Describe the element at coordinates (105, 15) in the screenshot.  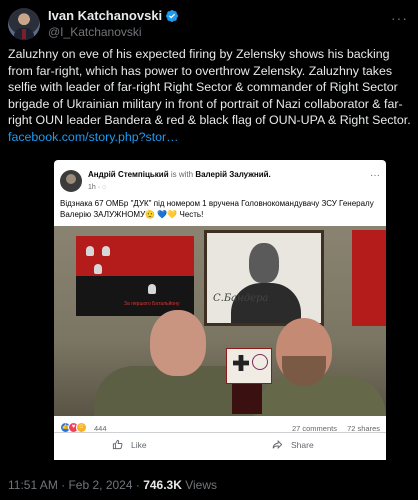
I see `author-display-name: Ivan Katchanovski` at that location.